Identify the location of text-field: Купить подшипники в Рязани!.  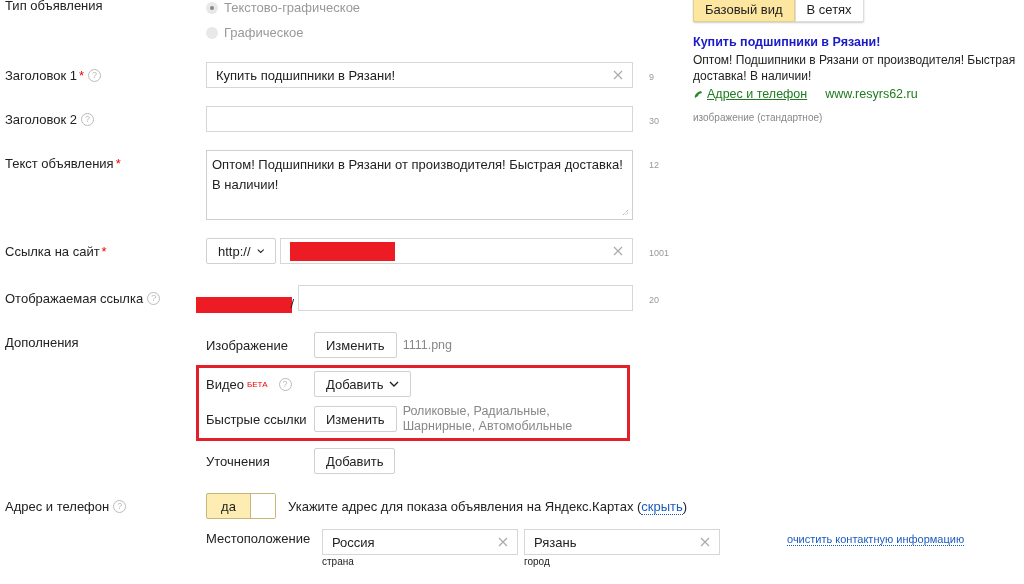
(419, 75).